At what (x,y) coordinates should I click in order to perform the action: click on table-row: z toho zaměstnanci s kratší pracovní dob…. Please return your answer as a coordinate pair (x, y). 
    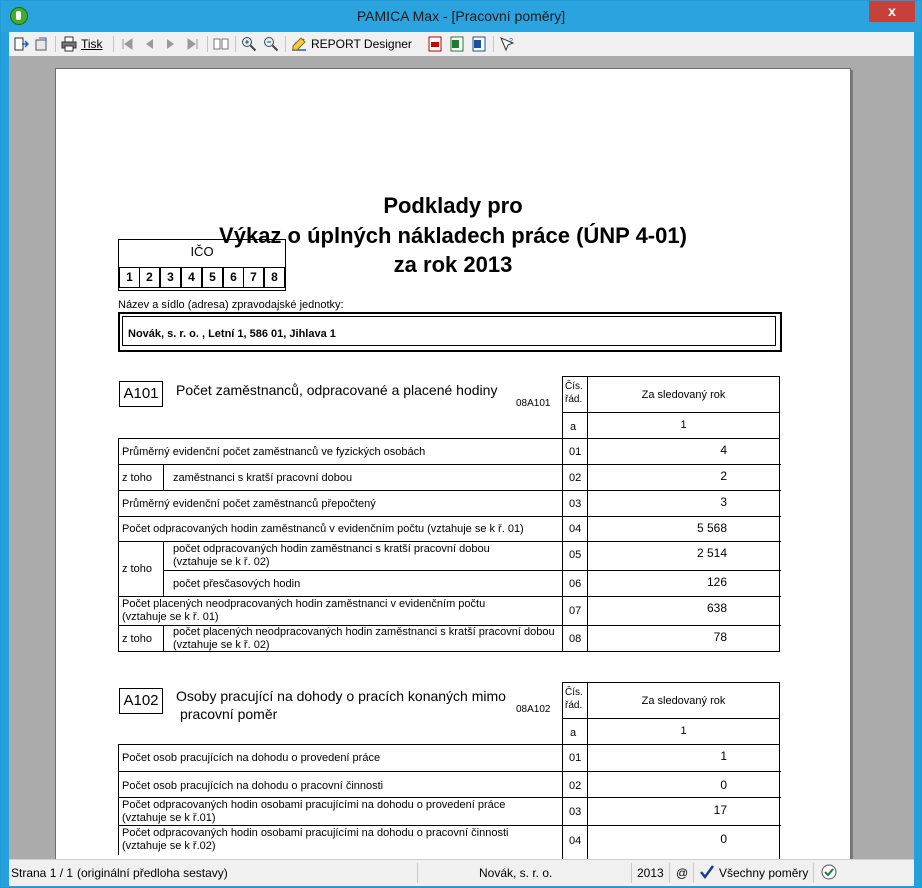
    Looking at the image, I should click on (449, 477).